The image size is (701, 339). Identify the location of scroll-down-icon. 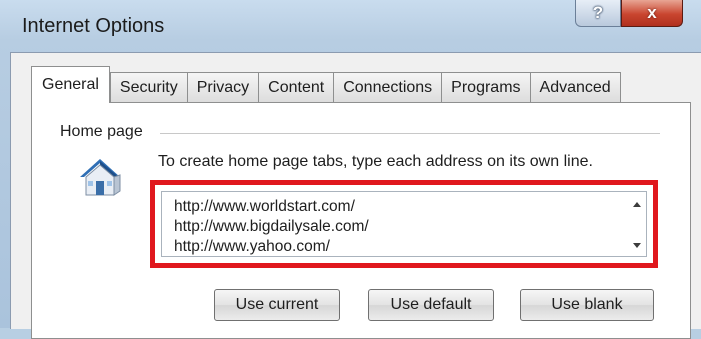
(637, 245).